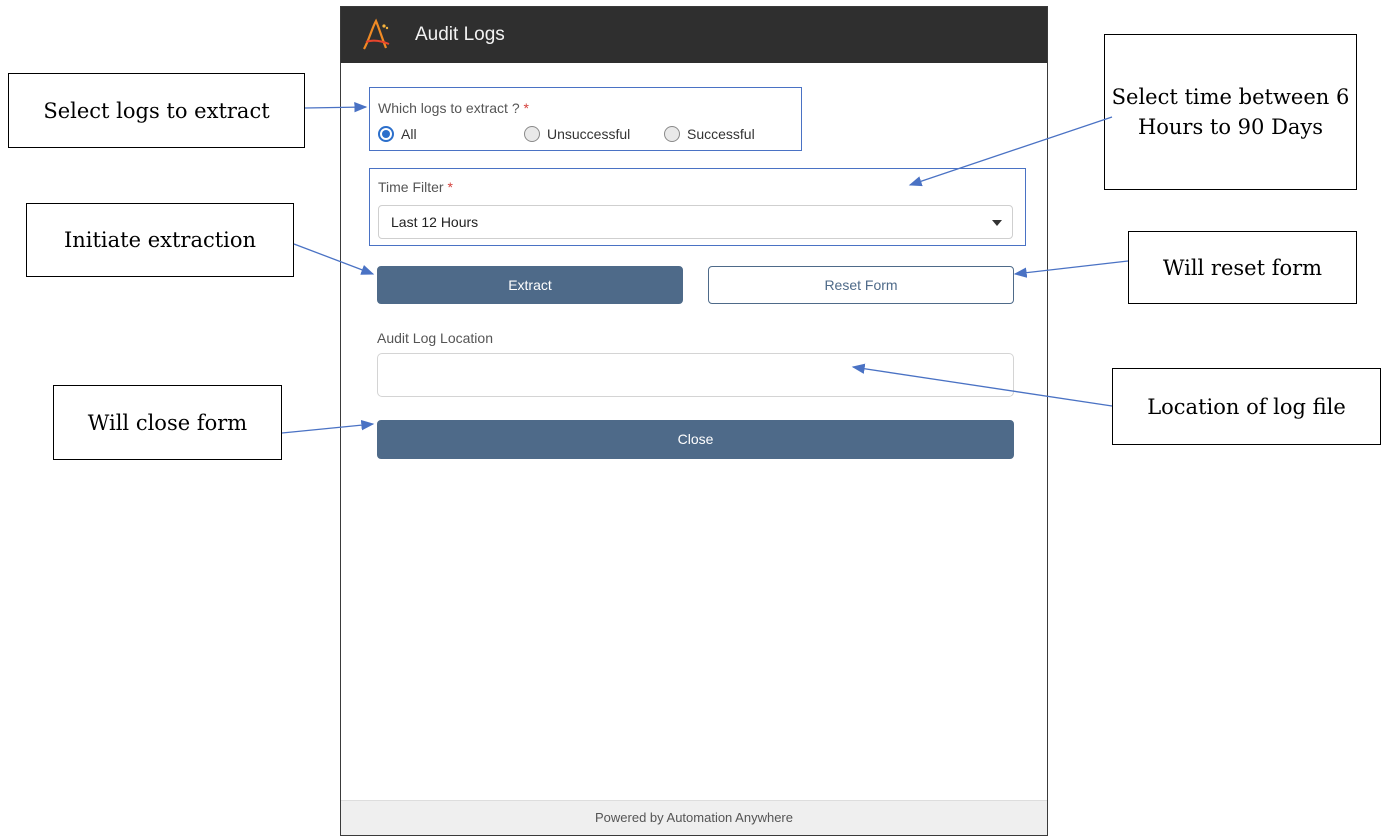  I want to click on radio-successful: Successful, so click(709, 134).